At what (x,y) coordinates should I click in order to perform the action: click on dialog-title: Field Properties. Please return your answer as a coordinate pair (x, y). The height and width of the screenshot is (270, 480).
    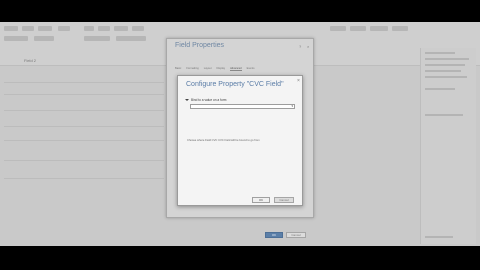
    Looking at the image, I should click on (200, 45).